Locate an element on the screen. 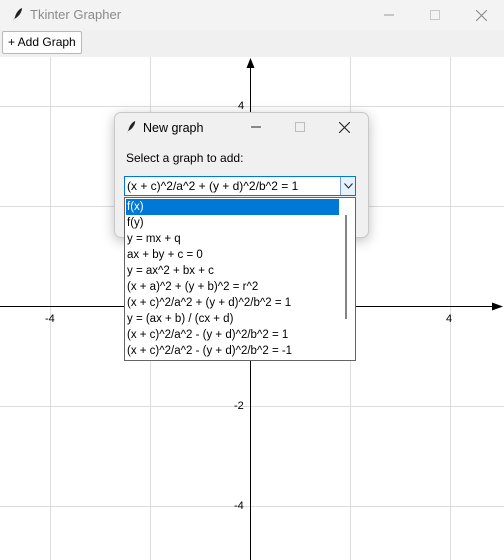 The image size is (504, 560). list-item: (x + c)^2/a^2 - (y + d)^2/b^2 = 1 is located at coordinates (232, 335).